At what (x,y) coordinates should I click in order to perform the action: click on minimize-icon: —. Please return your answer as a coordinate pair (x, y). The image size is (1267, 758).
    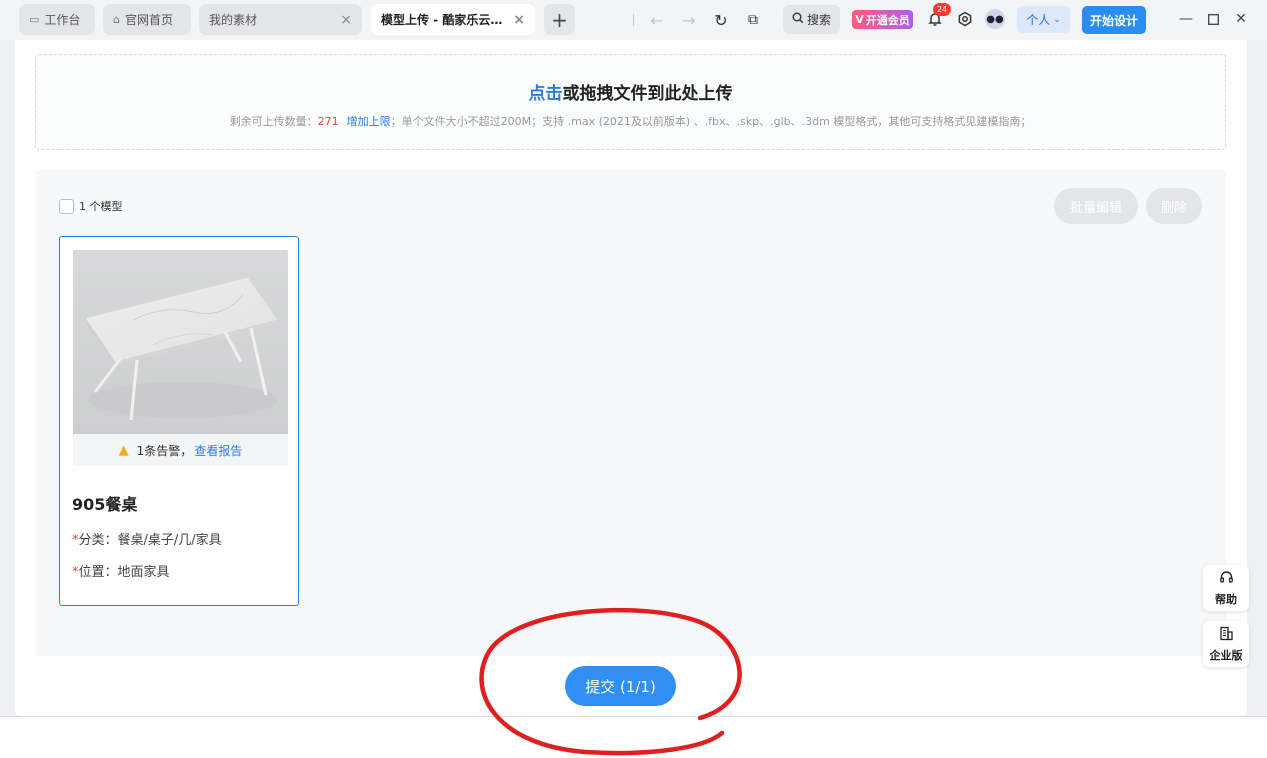
    Looking at the image, I should click on (1186, 19).